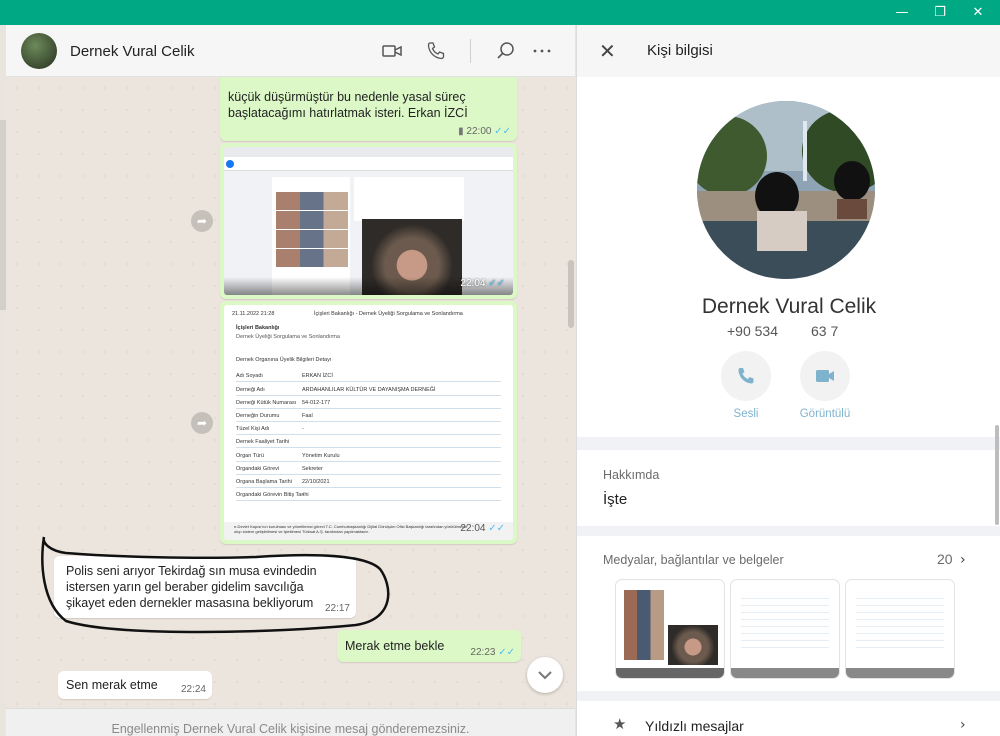 This screenshot has height=736, width=1000. I want to click on close-window-button: ✕, so click(978, 12).